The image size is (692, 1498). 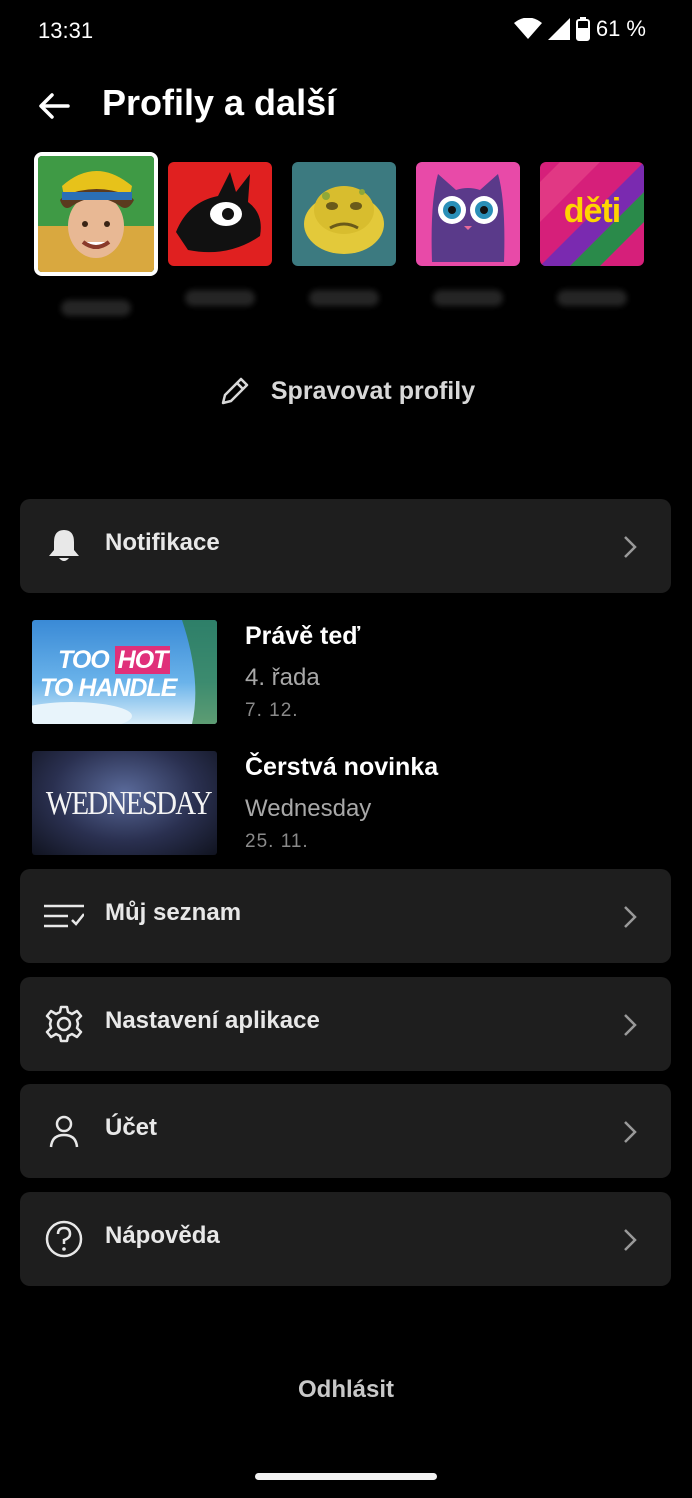 I want to click on thumb-text: TOO, so click(x=84, y=660).